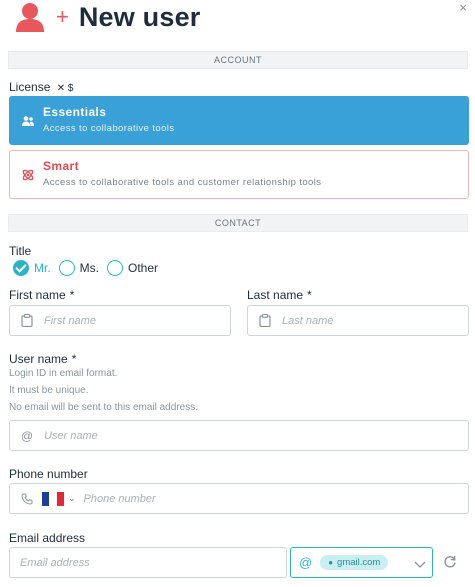 The height and width of the screenshot is (587, 475). I want to click on title-label: Title, so click(20, 251).